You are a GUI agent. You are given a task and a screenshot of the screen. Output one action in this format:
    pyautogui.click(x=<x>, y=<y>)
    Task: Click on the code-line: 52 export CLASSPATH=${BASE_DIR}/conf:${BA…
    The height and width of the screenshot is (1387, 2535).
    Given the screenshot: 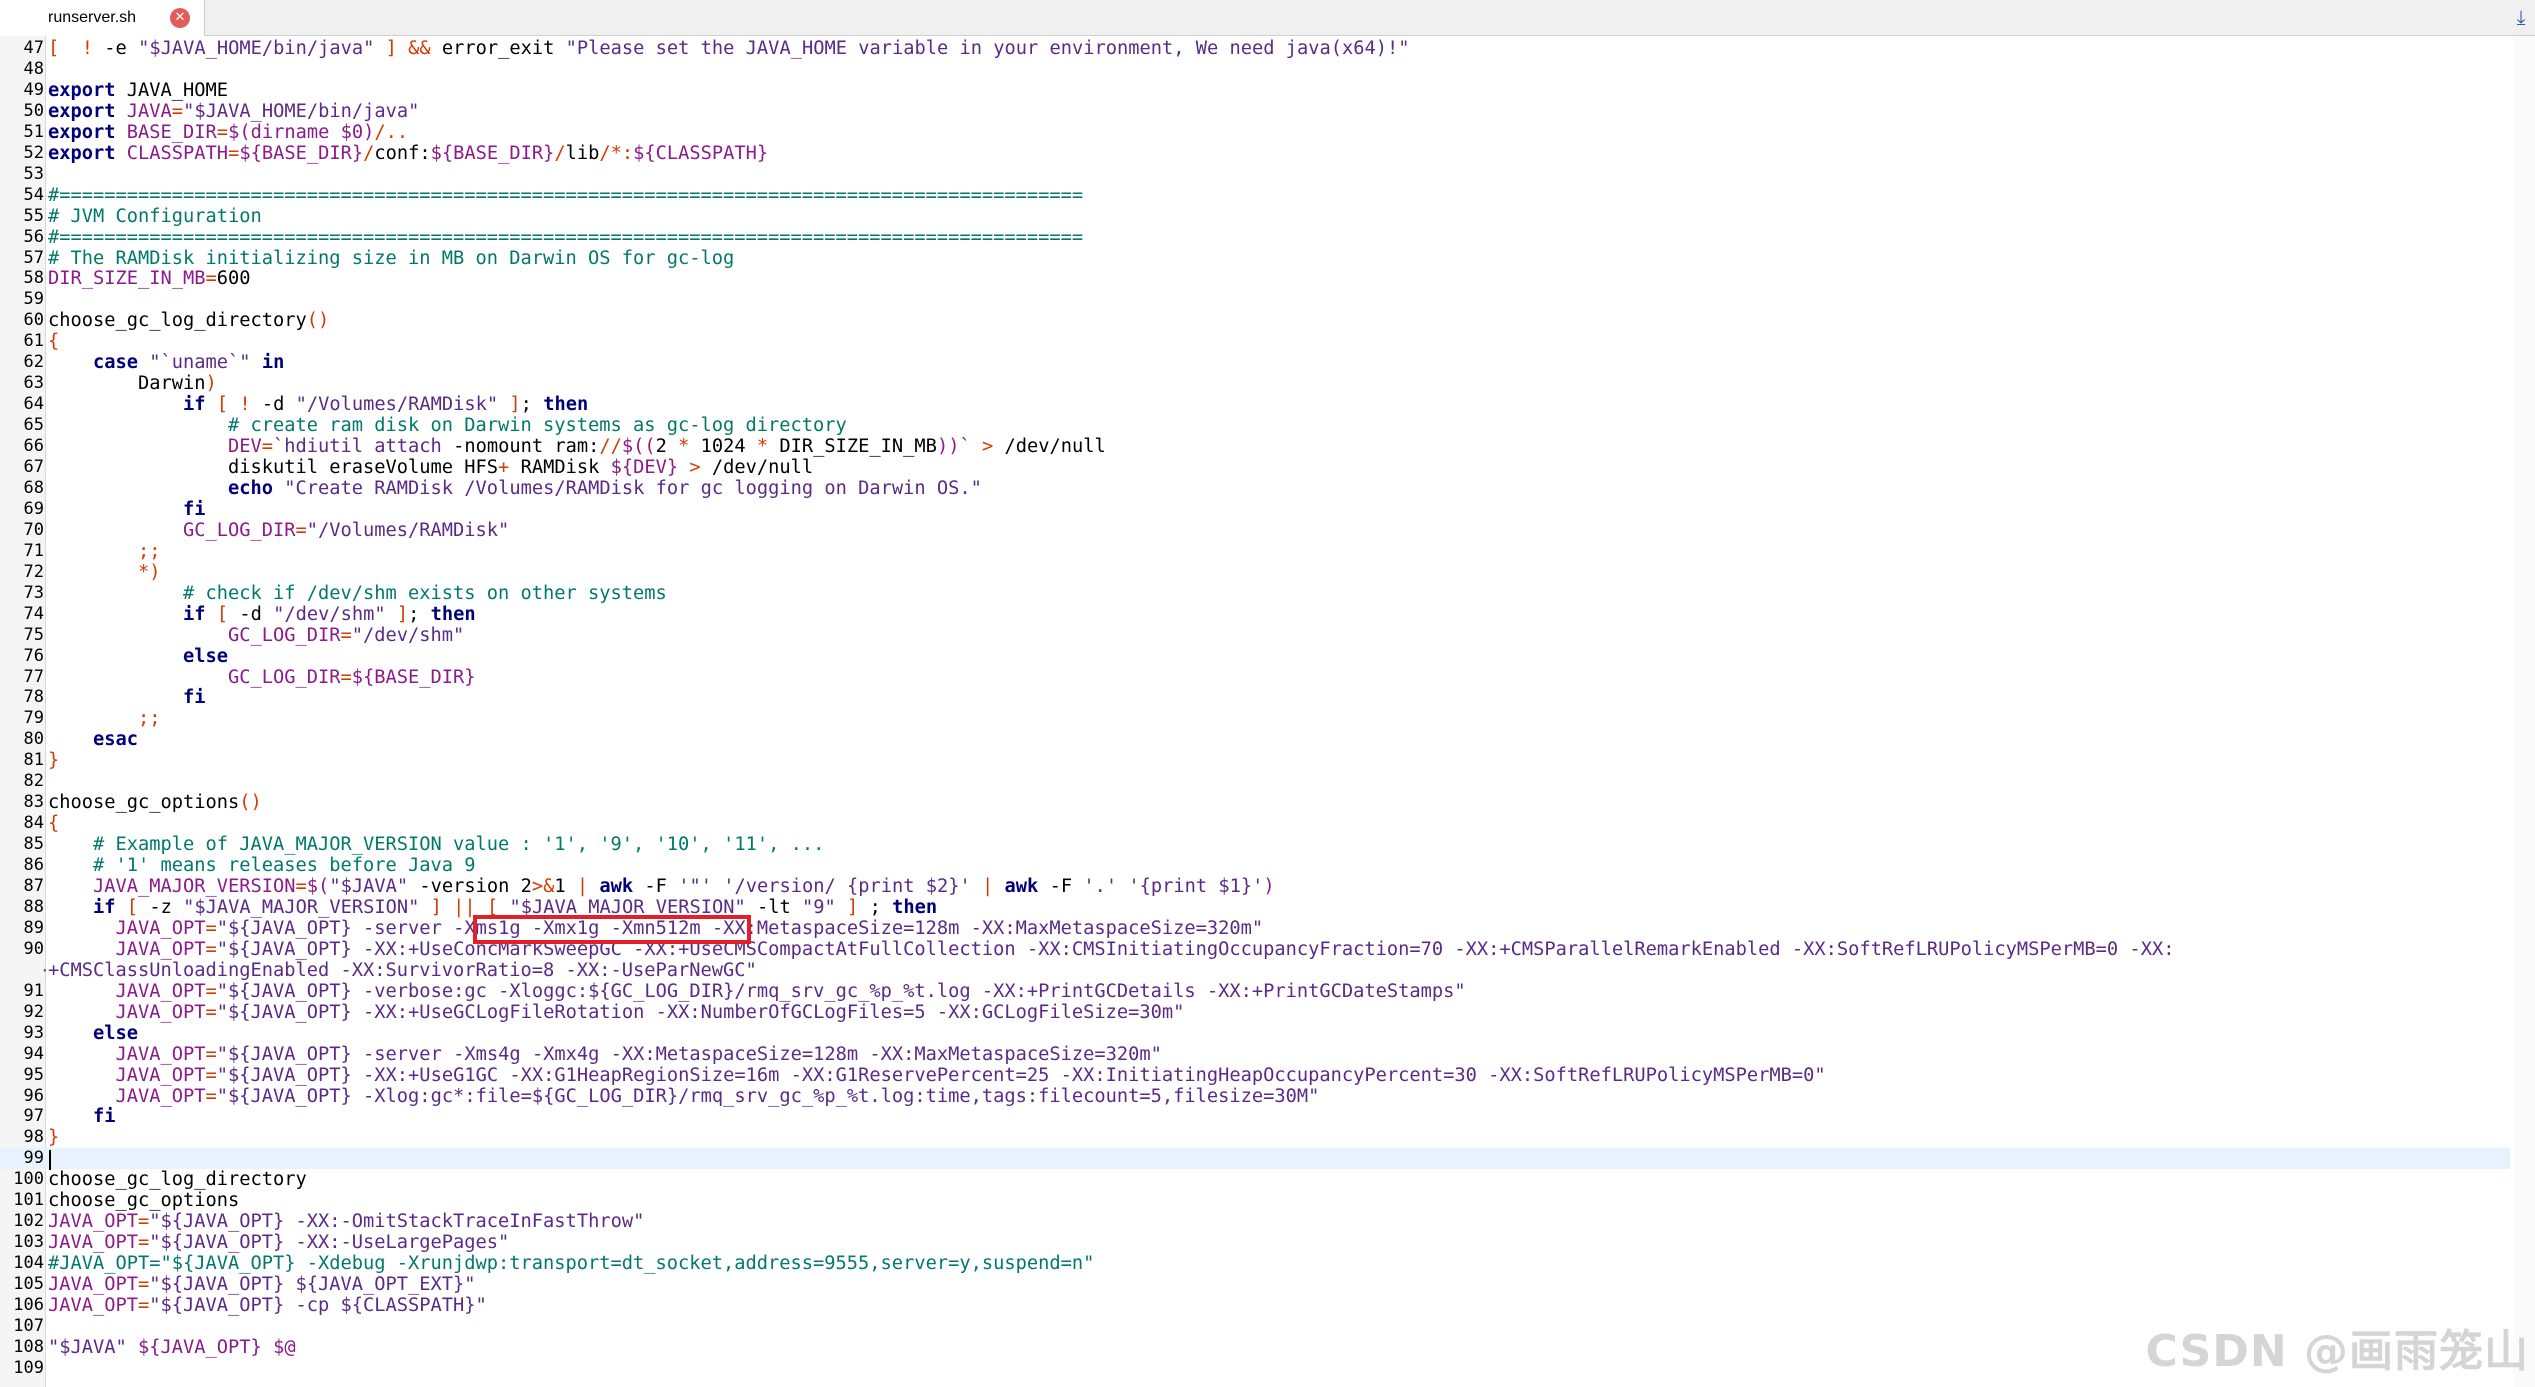 What is the action you would take?
    pyautogui.click(x=1255, y=153)
    